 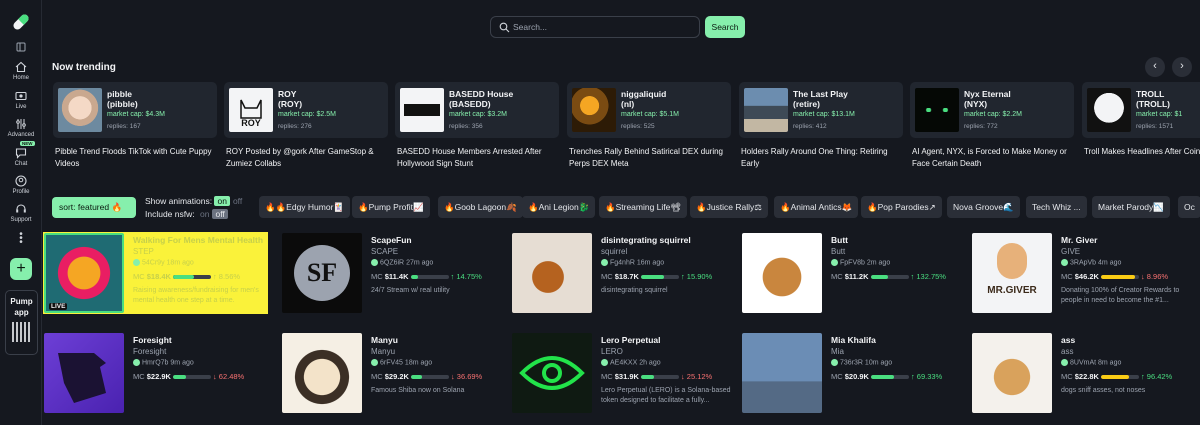 What do you see at coordinates (1182, 67) in the screenshot?
I see `trending-next-button: ›` at bounding box center [1182, 67].